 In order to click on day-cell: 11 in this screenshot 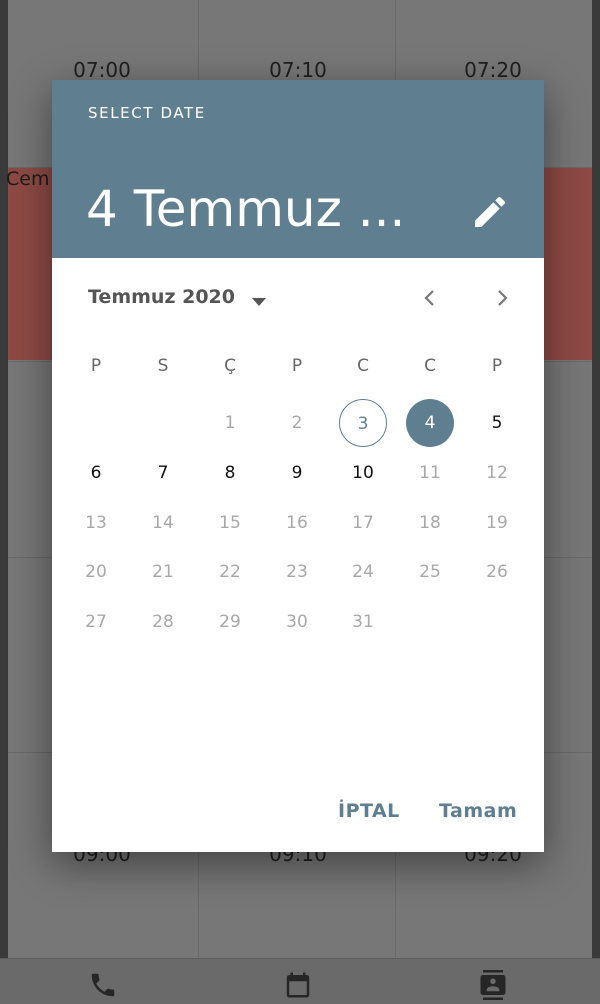, I will do `click(430, 473)`.